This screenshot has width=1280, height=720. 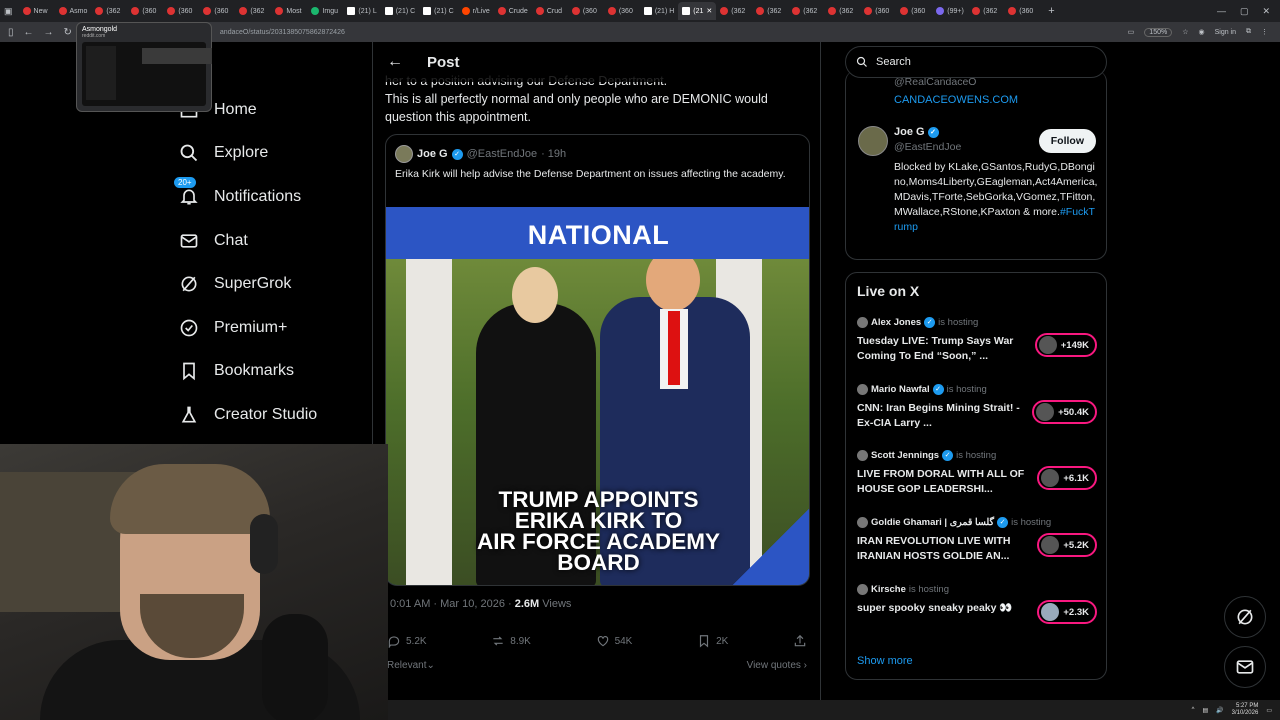 What do you see at coordinates (1266, 11) in the screenshot?
I see `close-window-icon: ✕` at bounding box center [1266, 11].